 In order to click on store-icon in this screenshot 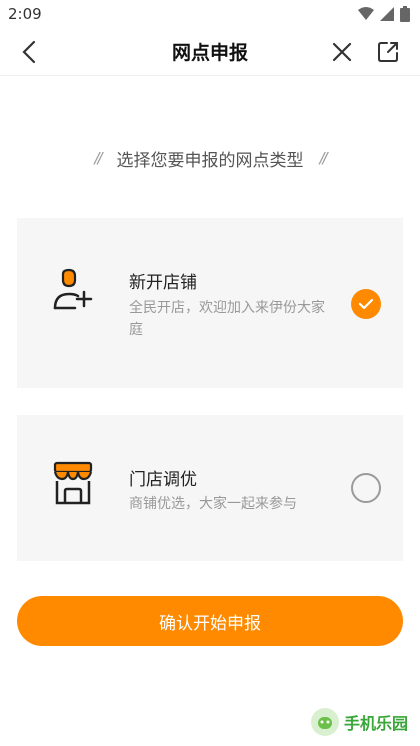, I will do `click(73, 483)`.